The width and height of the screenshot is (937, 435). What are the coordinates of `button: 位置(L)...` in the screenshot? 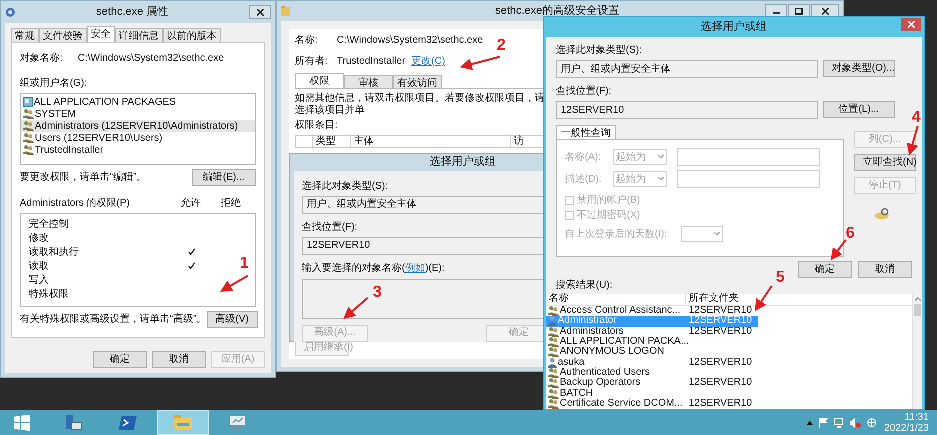 It's located at (859, 109).